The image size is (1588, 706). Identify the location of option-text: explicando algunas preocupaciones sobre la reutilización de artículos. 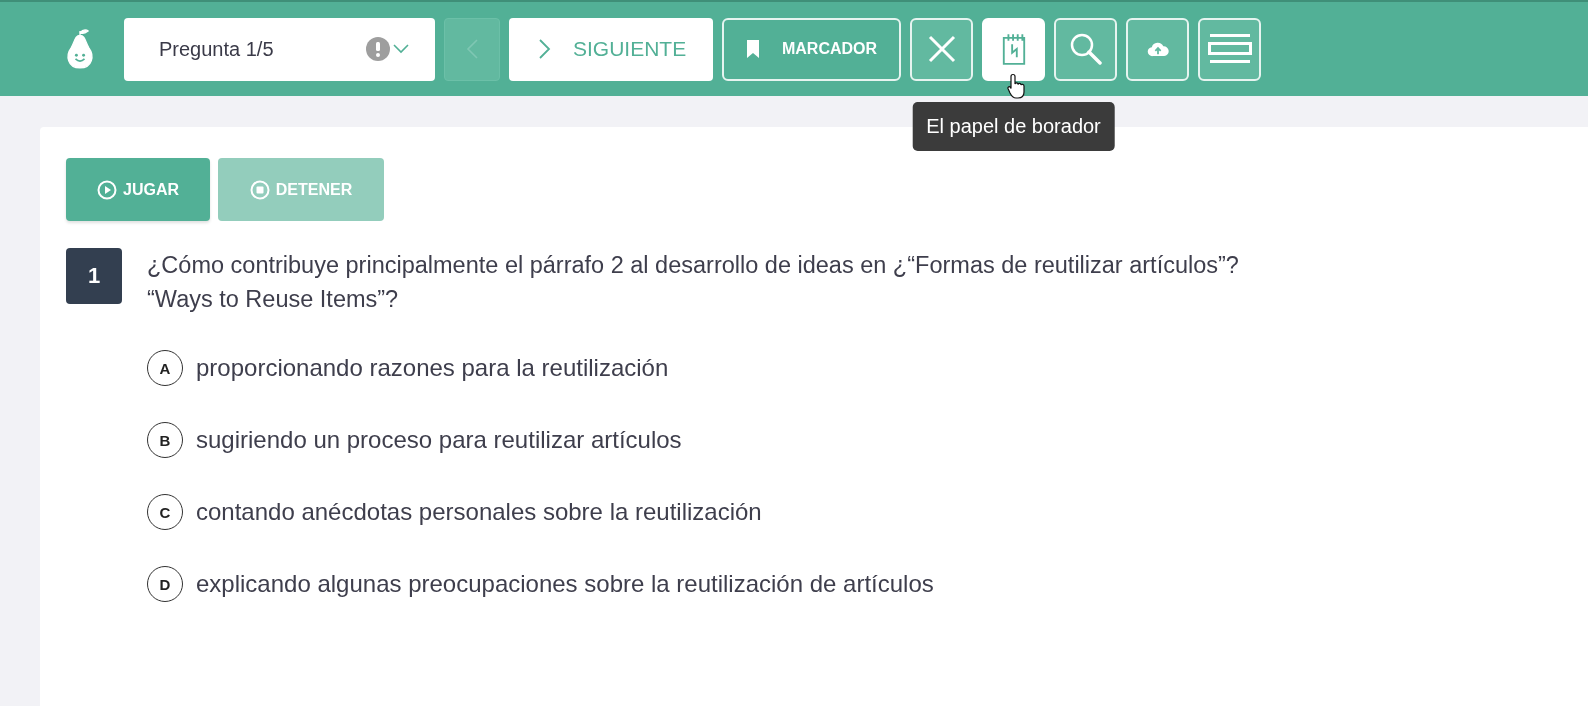
(565, 584).